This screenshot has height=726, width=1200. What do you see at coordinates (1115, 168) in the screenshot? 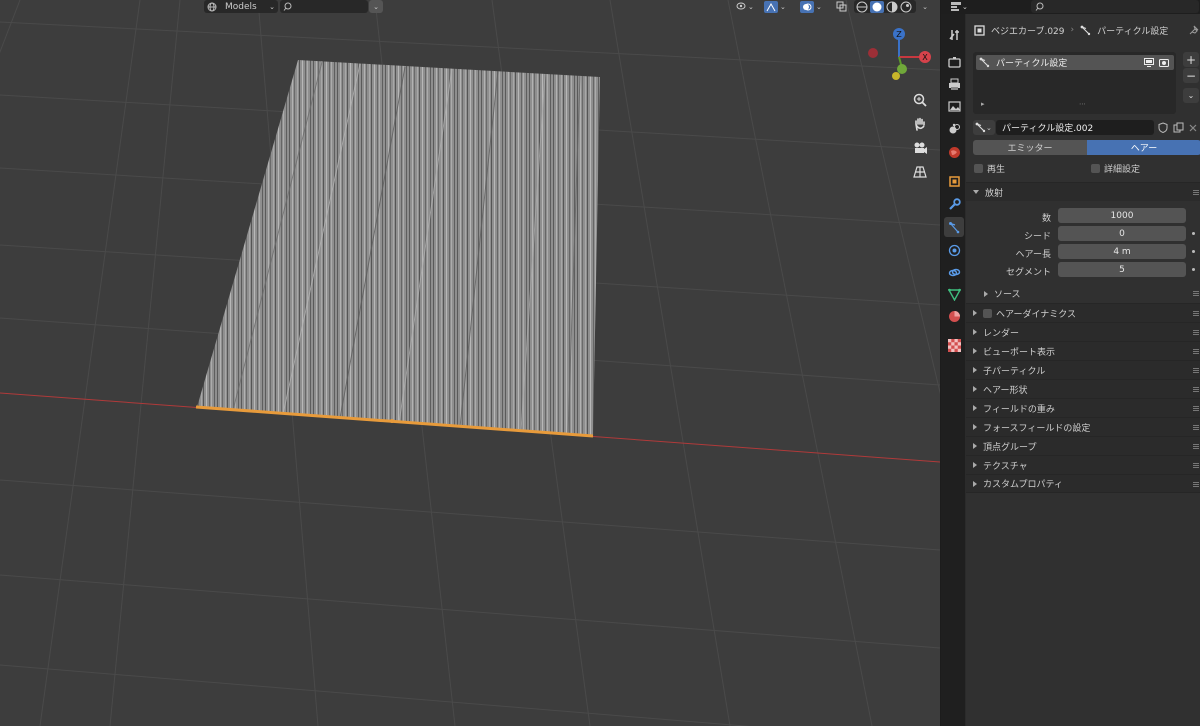
I see `advanced-checkbox: 詳細設定` at bounding box center [1115, 168].